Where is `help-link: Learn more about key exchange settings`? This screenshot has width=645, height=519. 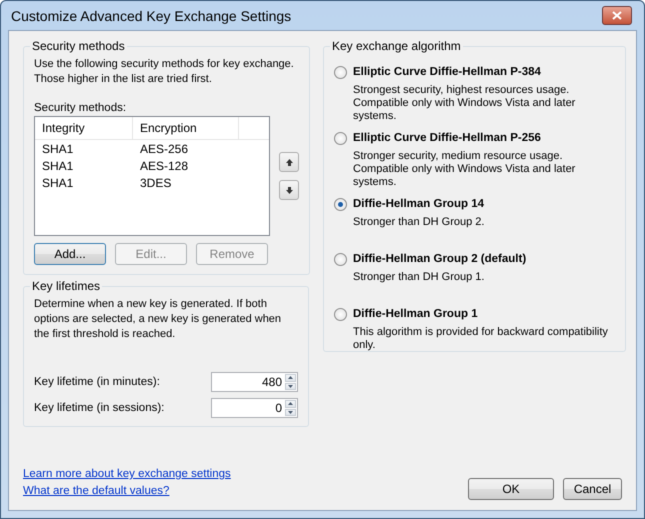 help-link: Learn more about key exchange settings is located at coordinates (127, 474).